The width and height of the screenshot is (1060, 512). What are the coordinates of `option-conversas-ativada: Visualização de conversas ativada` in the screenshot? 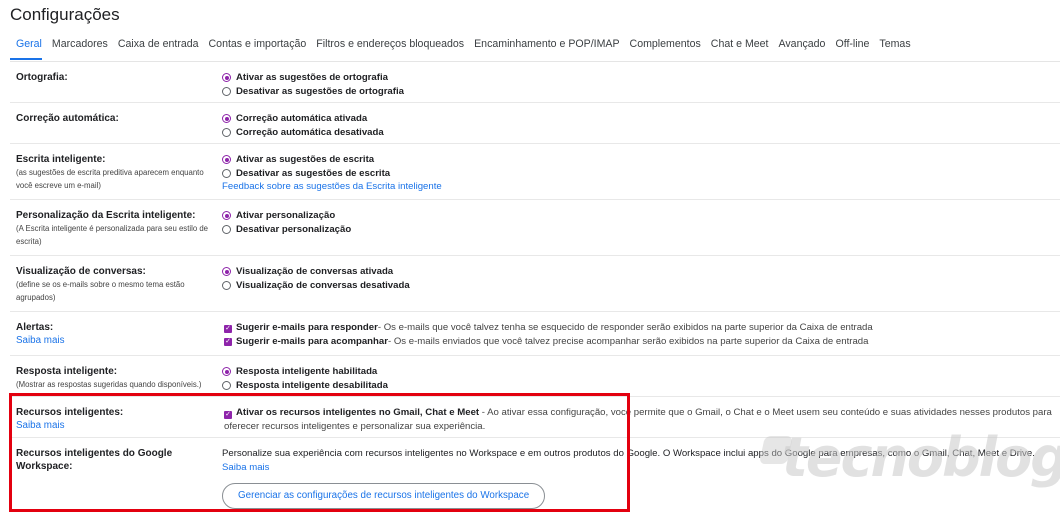 It's located at (637, 272).